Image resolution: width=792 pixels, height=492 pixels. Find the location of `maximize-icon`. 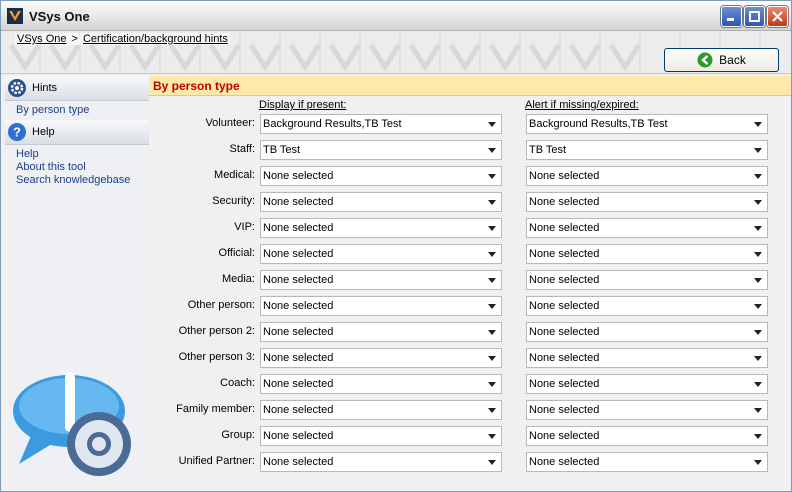

maximize-icon is located at coordinates (754, 16).